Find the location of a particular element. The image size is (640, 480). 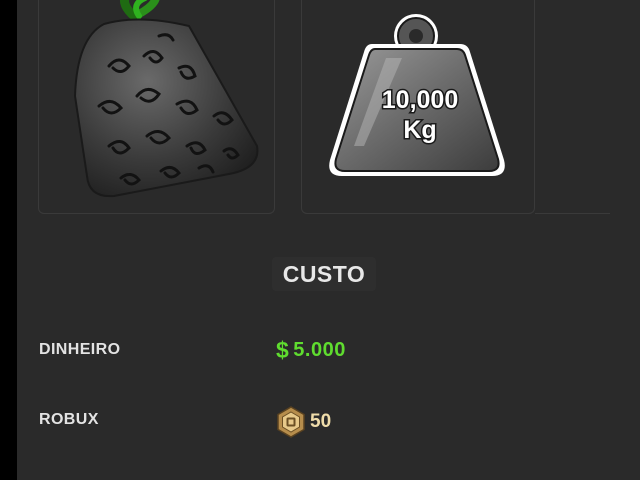

cash-value: 5.000 is located at coordinates (319, 350).